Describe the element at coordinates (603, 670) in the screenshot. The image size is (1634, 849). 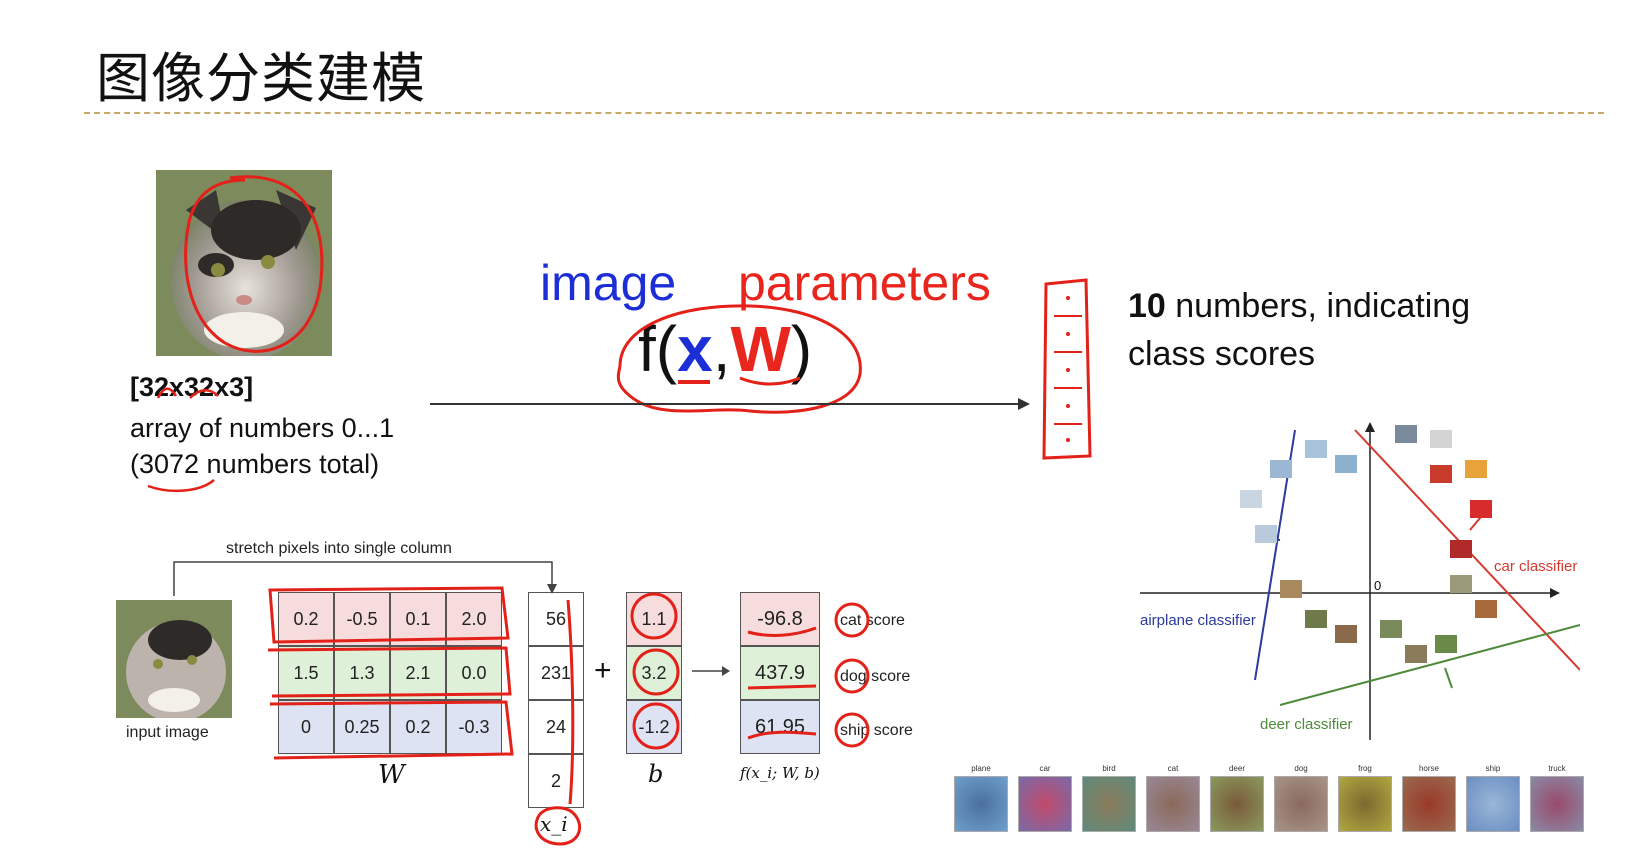
I see `plus-sign: +` at that location.